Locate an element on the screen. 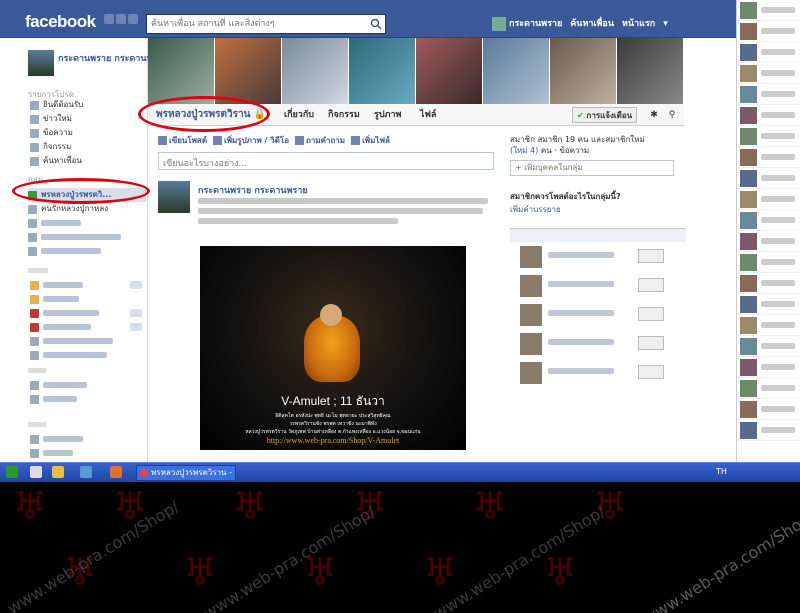  sidebar-item-news-feed: ข่าวใหม่ is located at coordinates (88, 119).